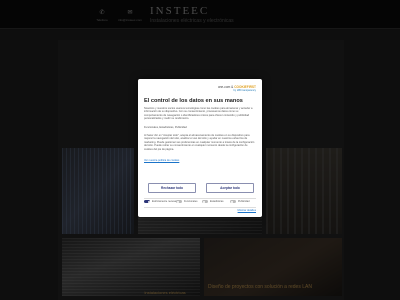  What do you see at coordinates (193, 101) in the screenshot?
I see `consent-title: El control de los datos en sus manos` at bounding box center [193, 101].